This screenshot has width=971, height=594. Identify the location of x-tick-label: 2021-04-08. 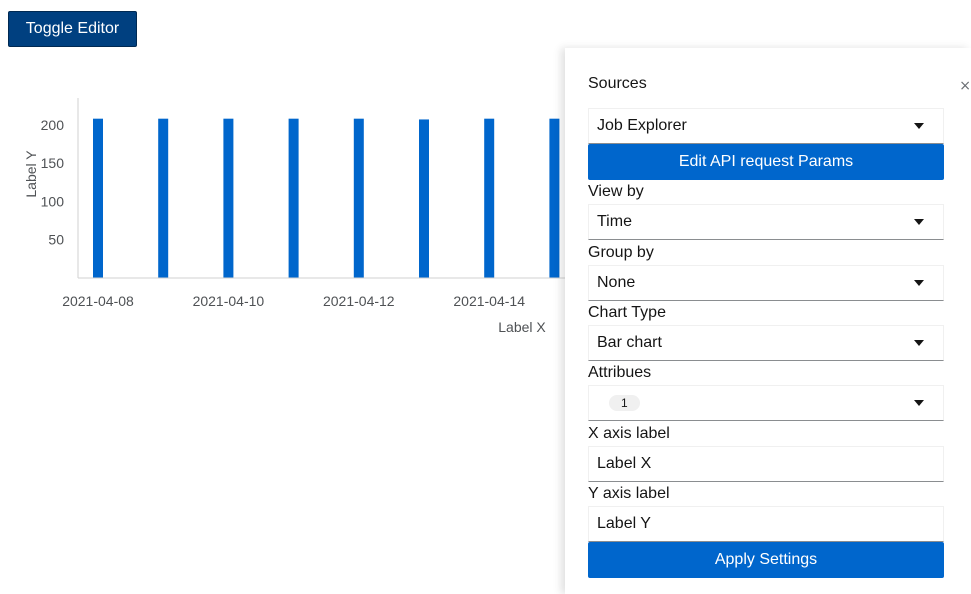
(98, 301).